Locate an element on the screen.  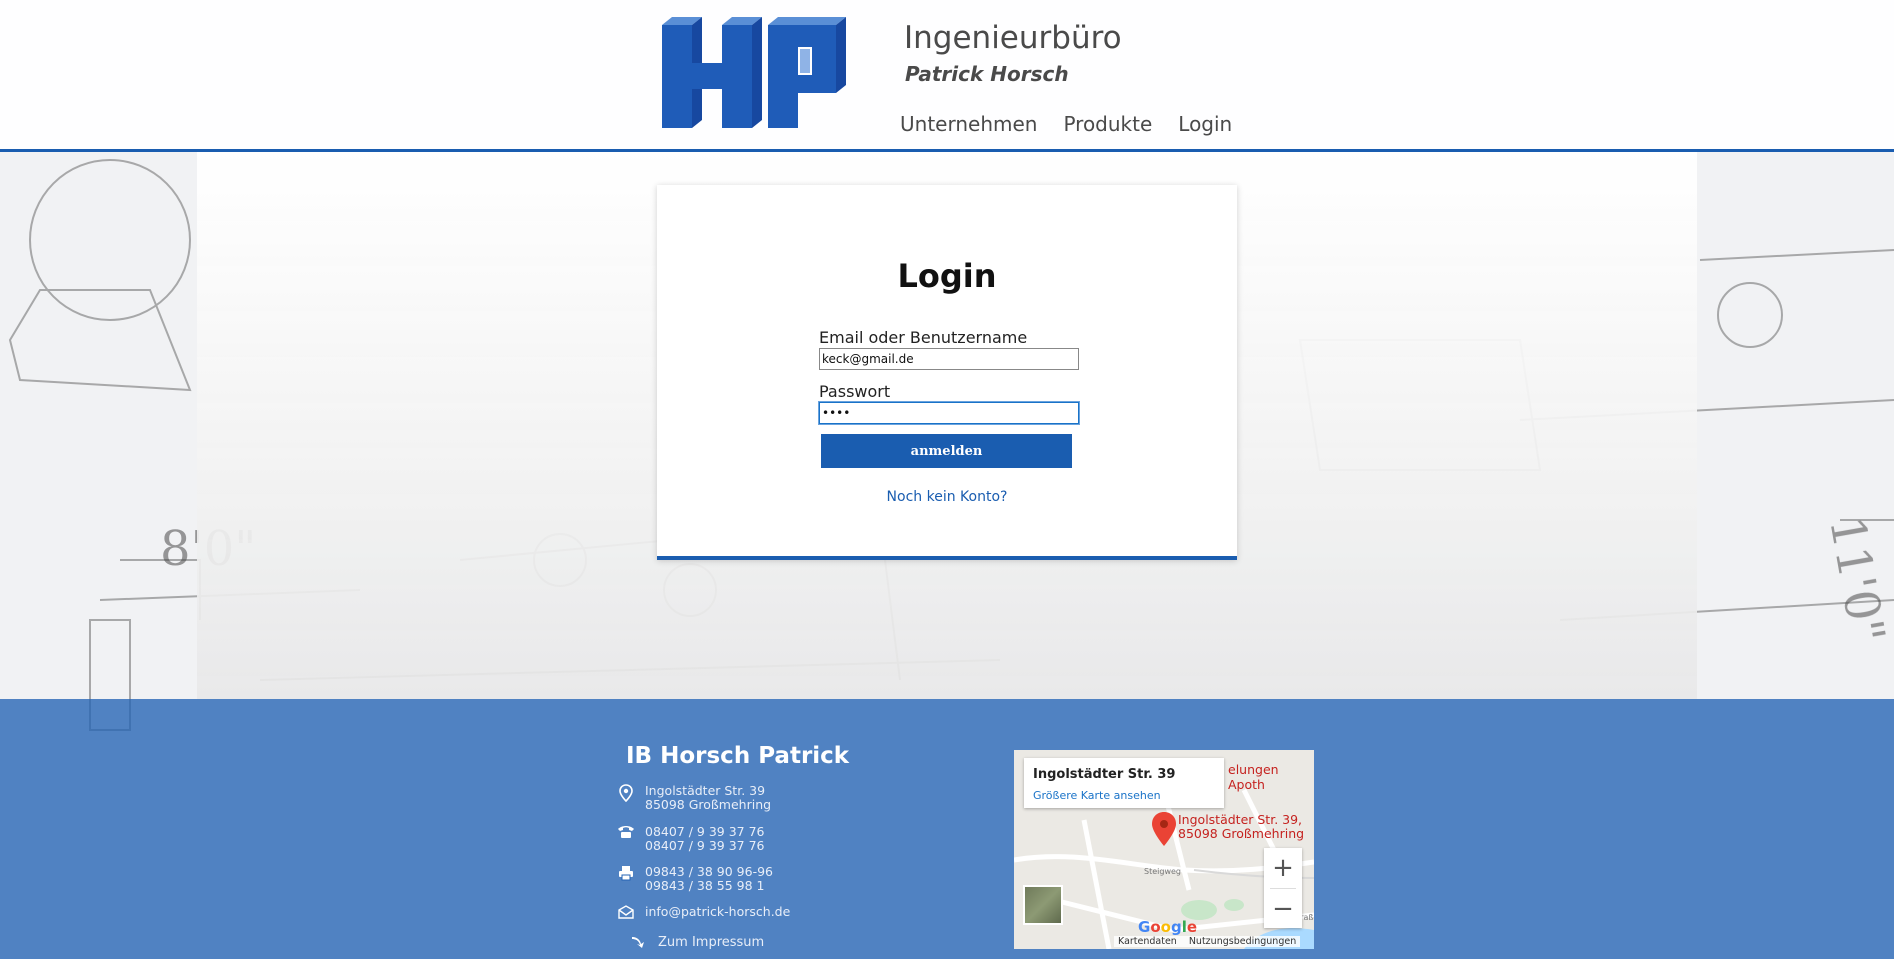
location-pin-icon is located at coordinates (626, 793).